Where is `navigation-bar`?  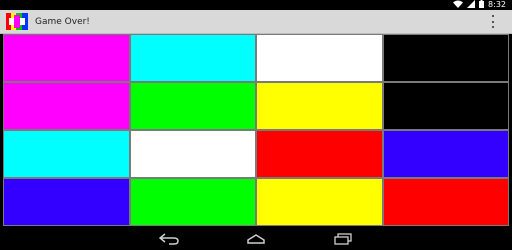
navigation-bar is located at coordinates (256, 239).